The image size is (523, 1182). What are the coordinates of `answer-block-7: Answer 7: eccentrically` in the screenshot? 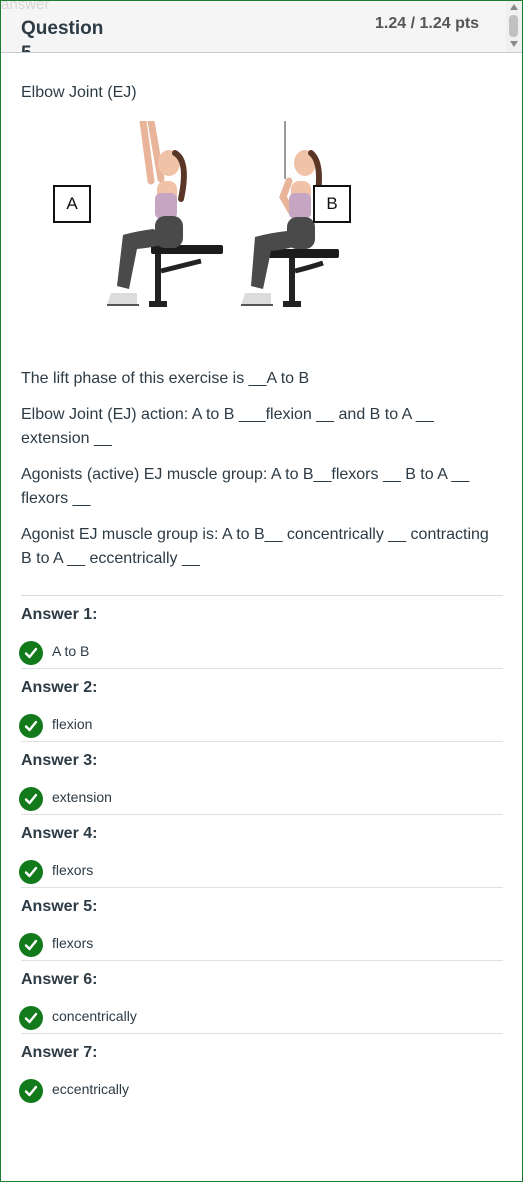 It's located at (261, 1075).